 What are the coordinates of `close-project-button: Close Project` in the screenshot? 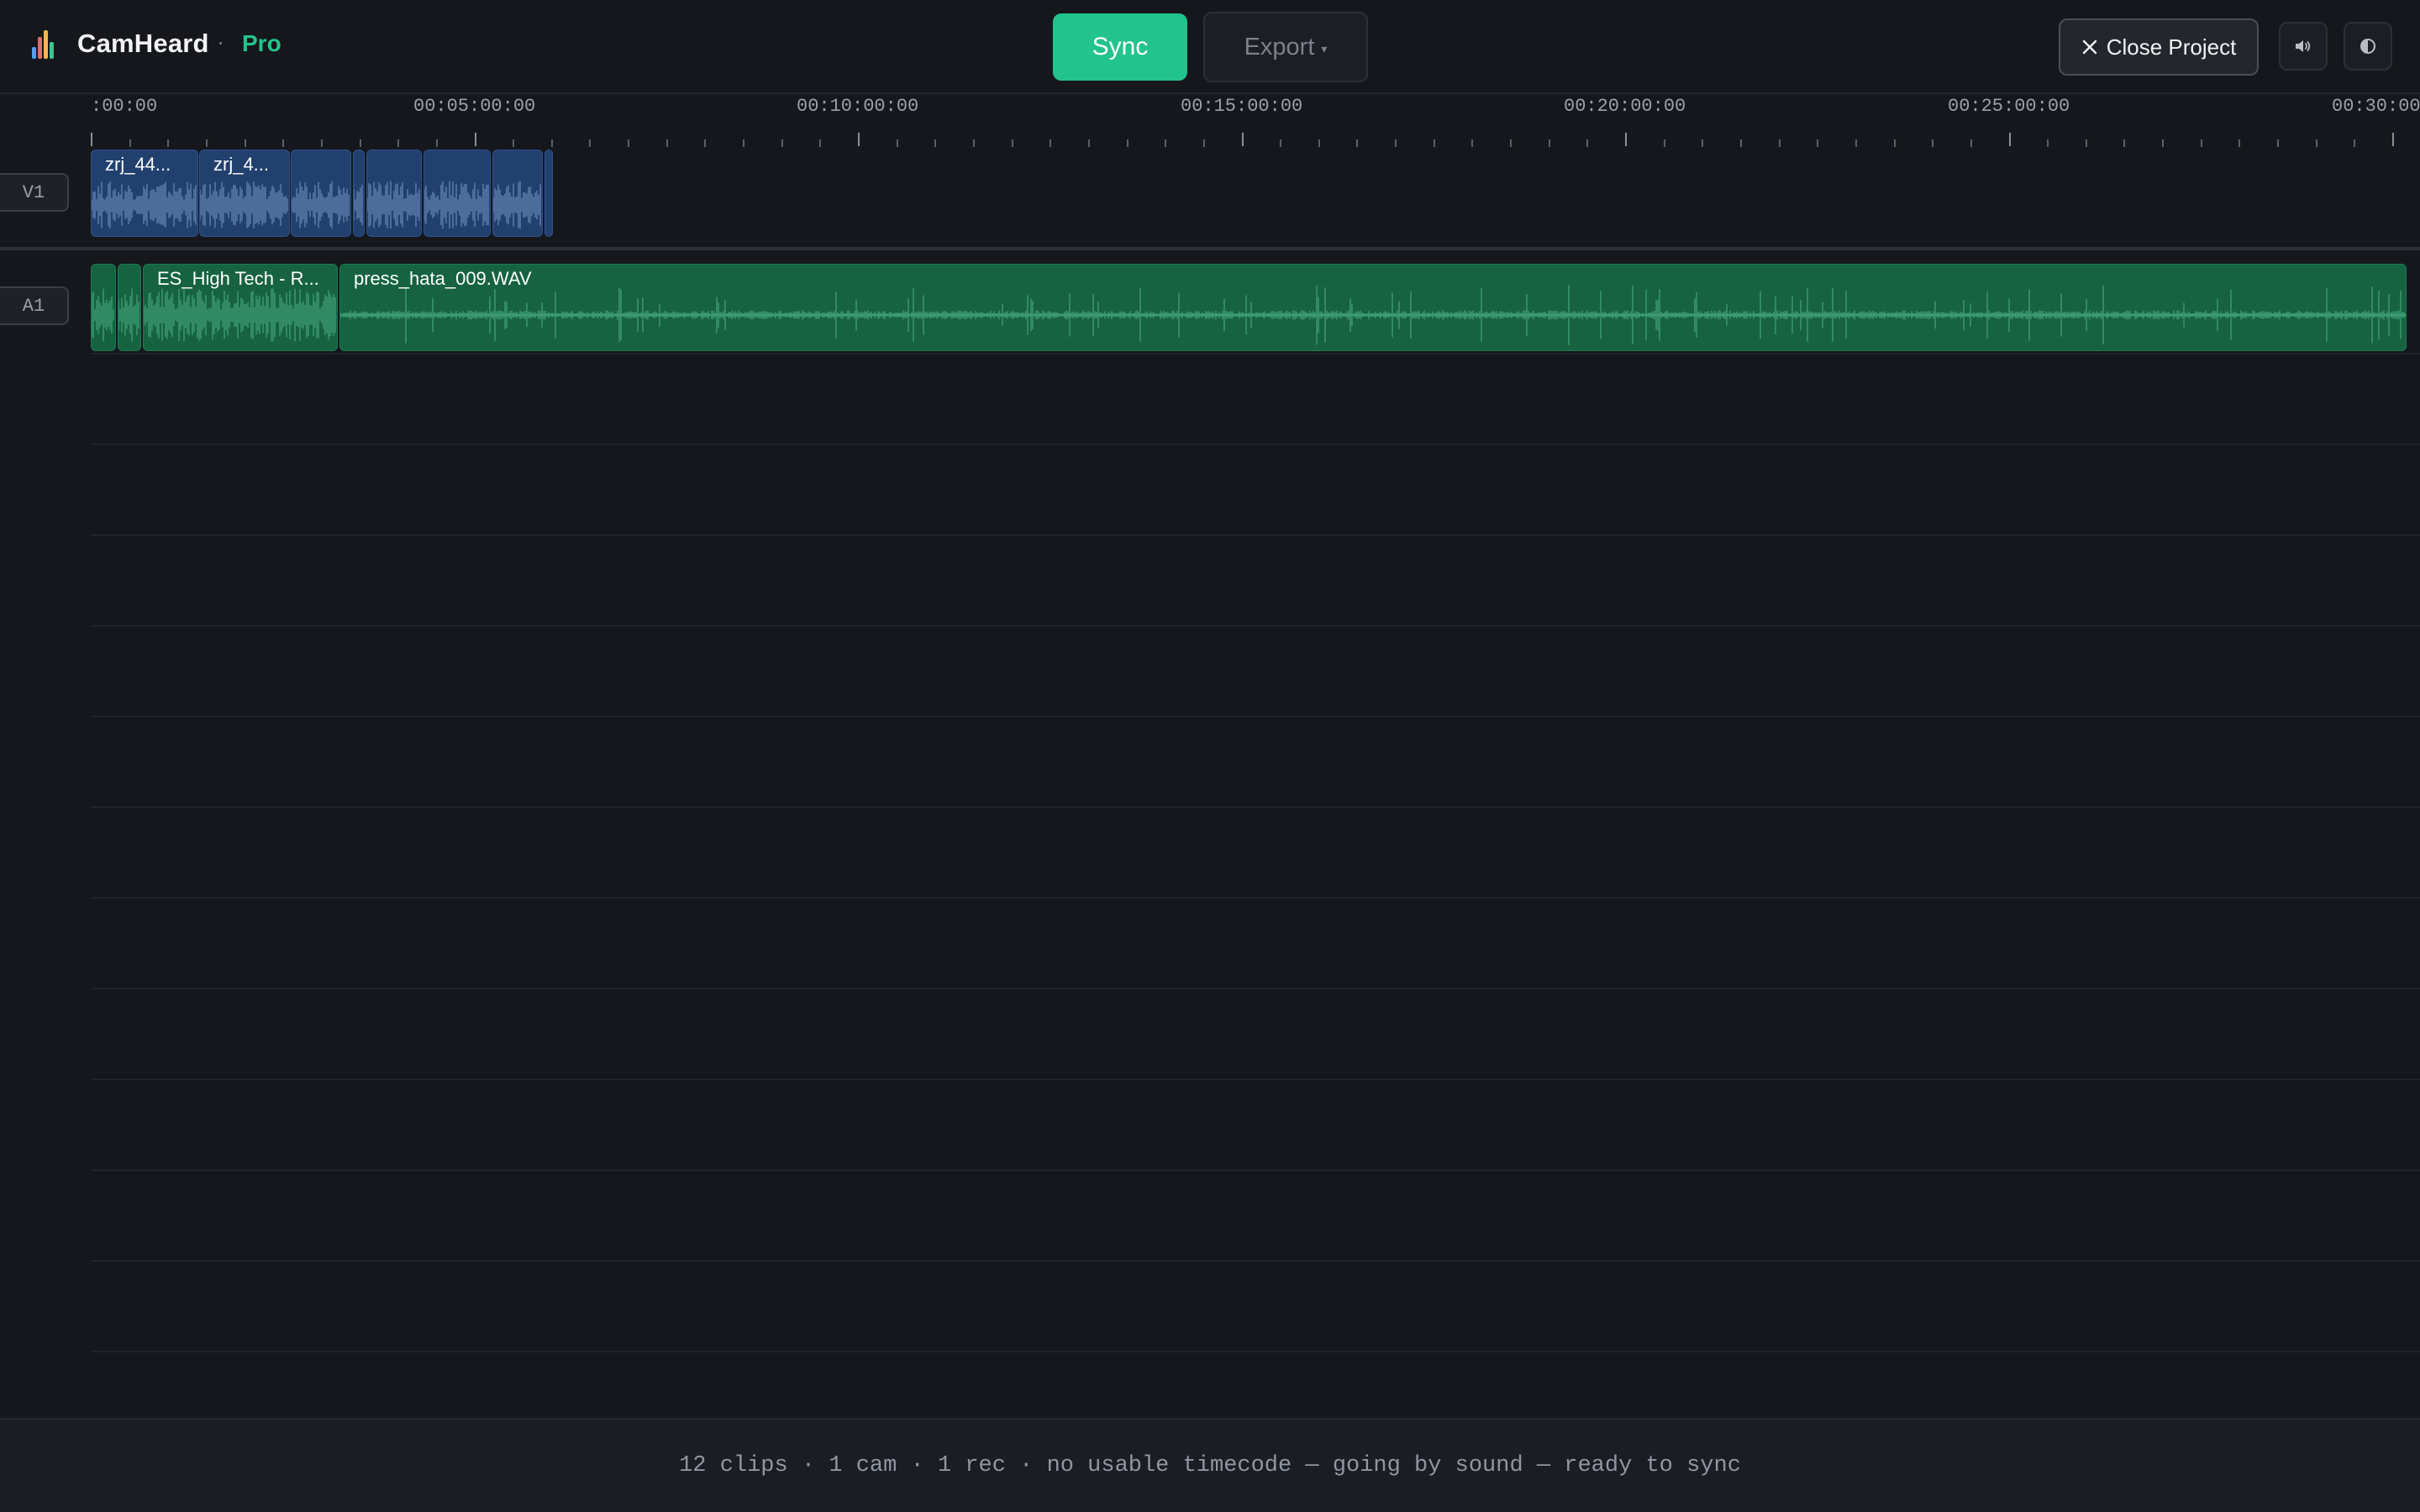 It's located at (2159, 47).